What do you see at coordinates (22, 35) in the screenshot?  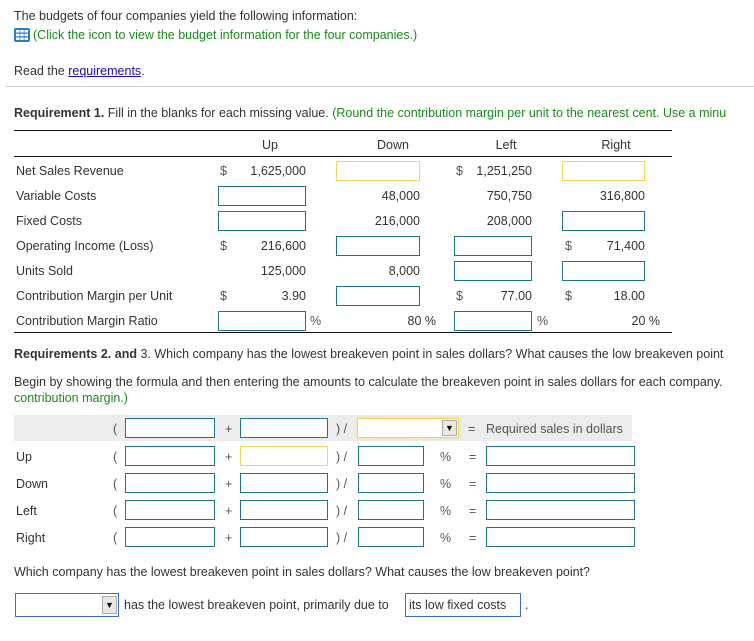 I see `table-grid-icon` at bounding box center [22, 35].